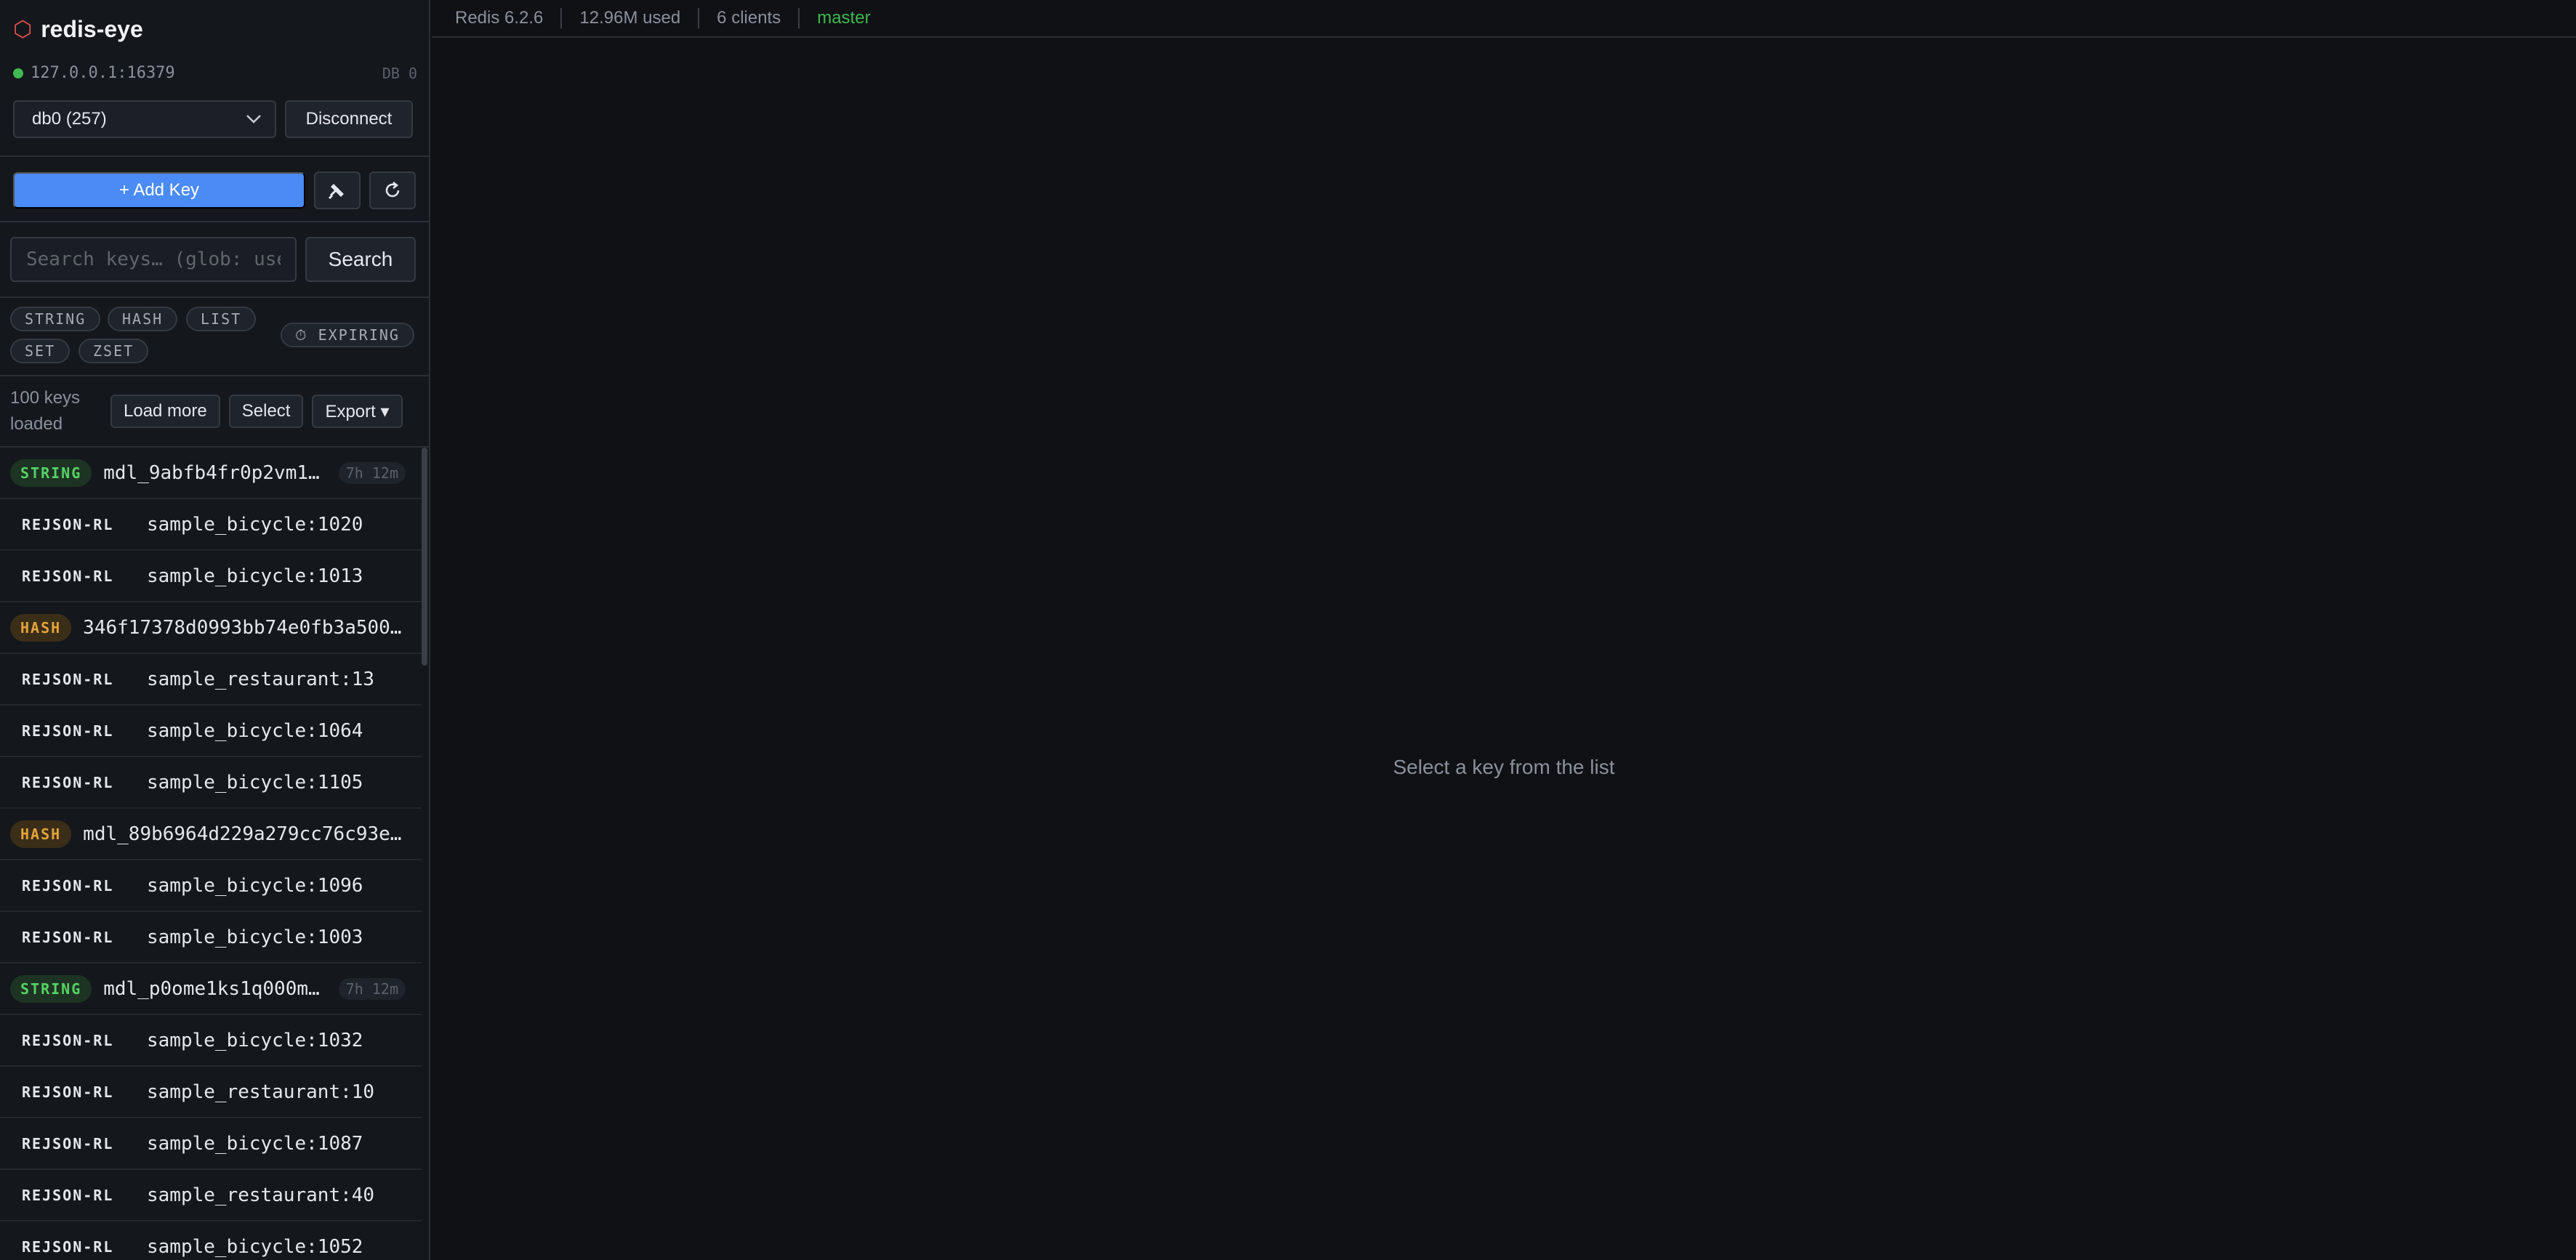 The width and height of the screenshot is (2576, 1260). I want to click on key-list-item: REJSON-RL sample_bicycle:1020, so click(211, 525).